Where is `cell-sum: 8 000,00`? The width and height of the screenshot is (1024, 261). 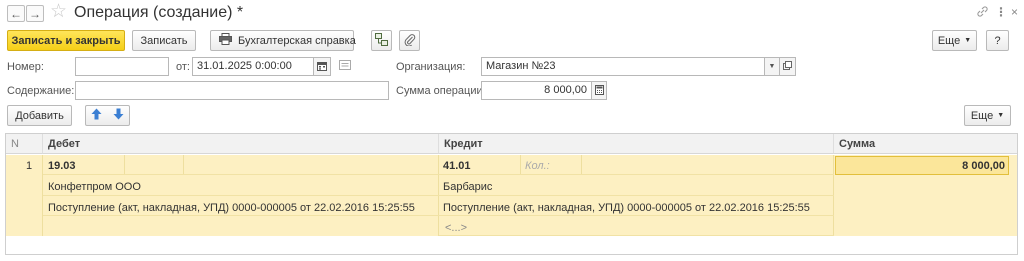 cell-sum: 8 000,00 is located at coordinates (983, 166).